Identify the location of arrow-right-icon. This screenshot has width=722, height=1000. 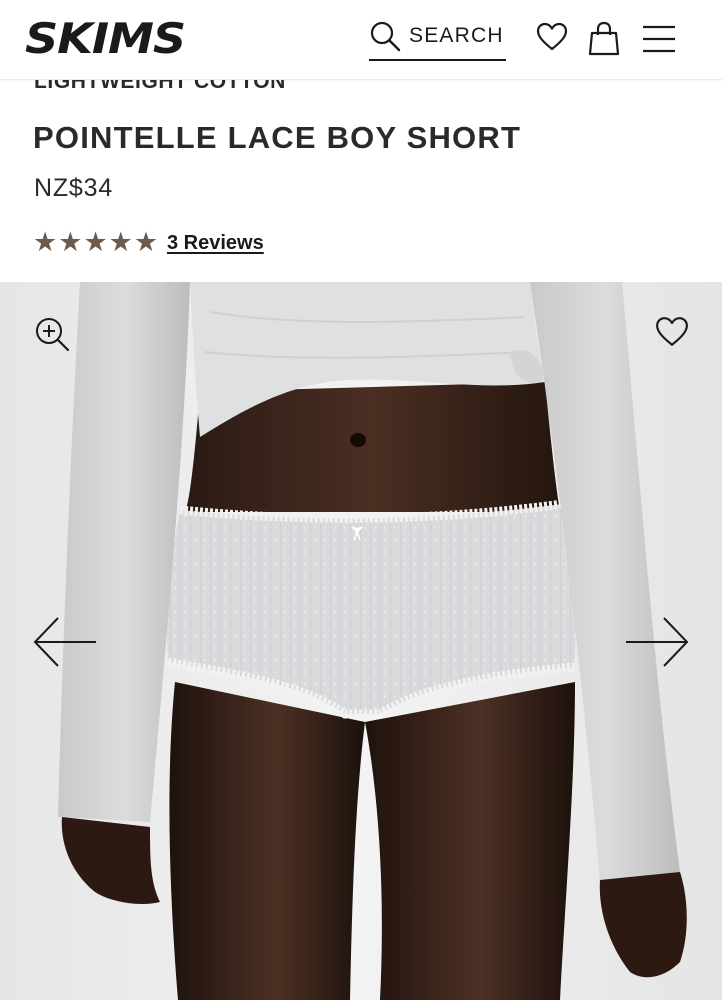
(657, 642).